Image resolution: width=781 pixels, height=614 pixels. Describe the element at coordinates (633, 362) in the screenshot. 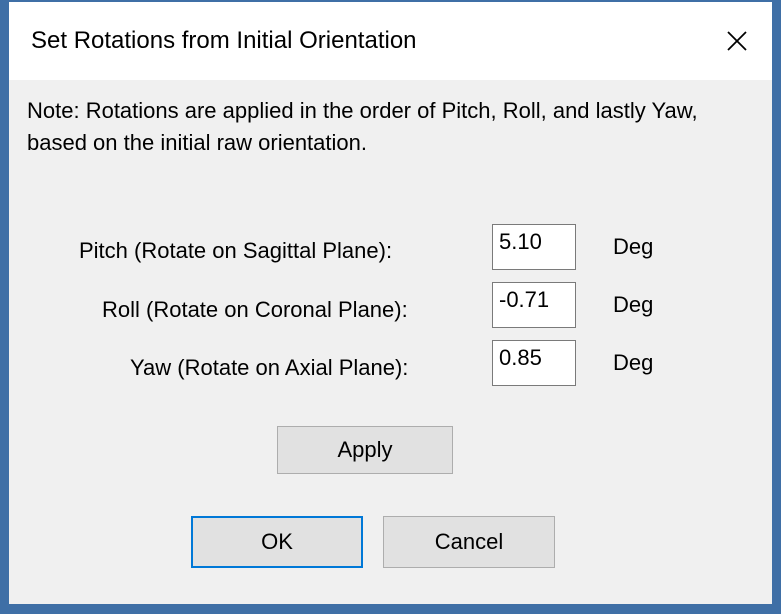

I see `yaw-unit: Deg` at that location.